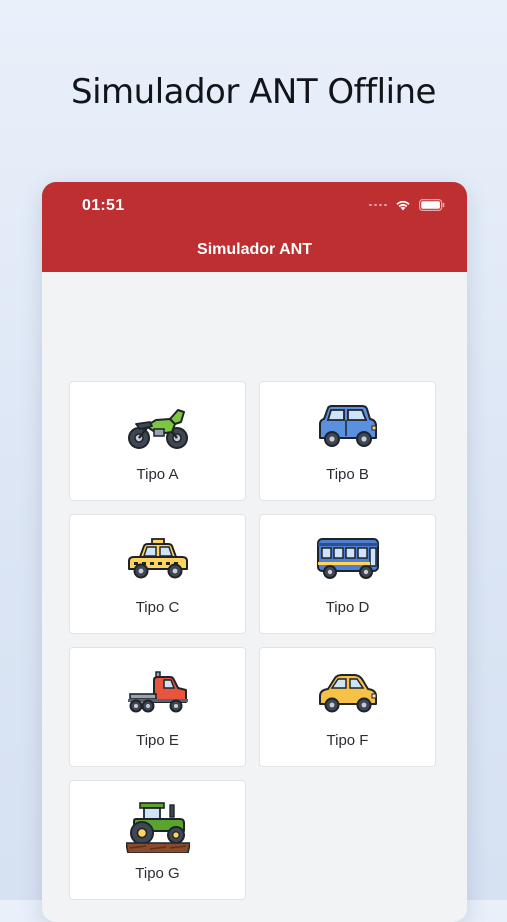 Image resolution: width=507 pixels, height=922 pixels. I want to click on status-icons, so click(407, 205).